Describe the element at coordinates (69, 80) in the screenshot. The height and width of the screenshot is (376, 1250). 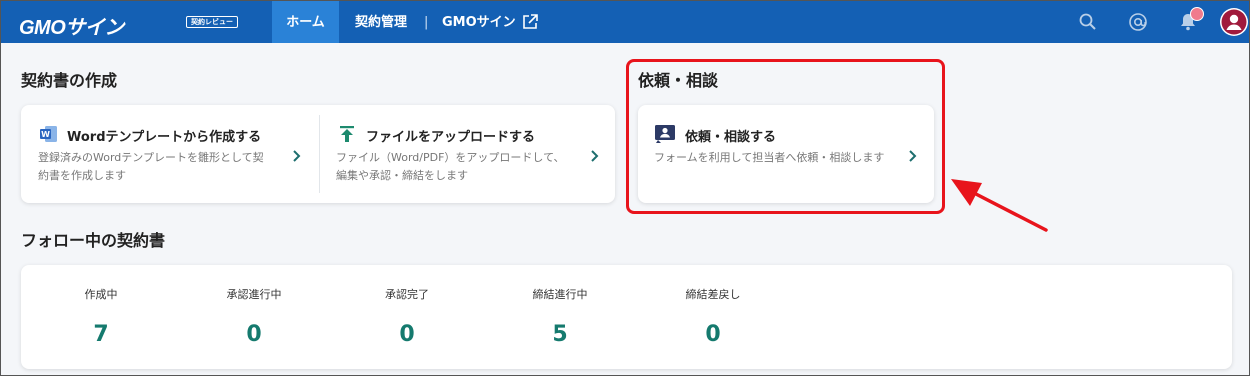
I see `create-section-title: 契約書の作成` at that location.